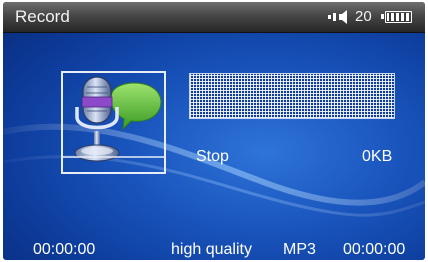 The image size is (428, 262). I want to click on record-state: Stop, so click(212, 156).